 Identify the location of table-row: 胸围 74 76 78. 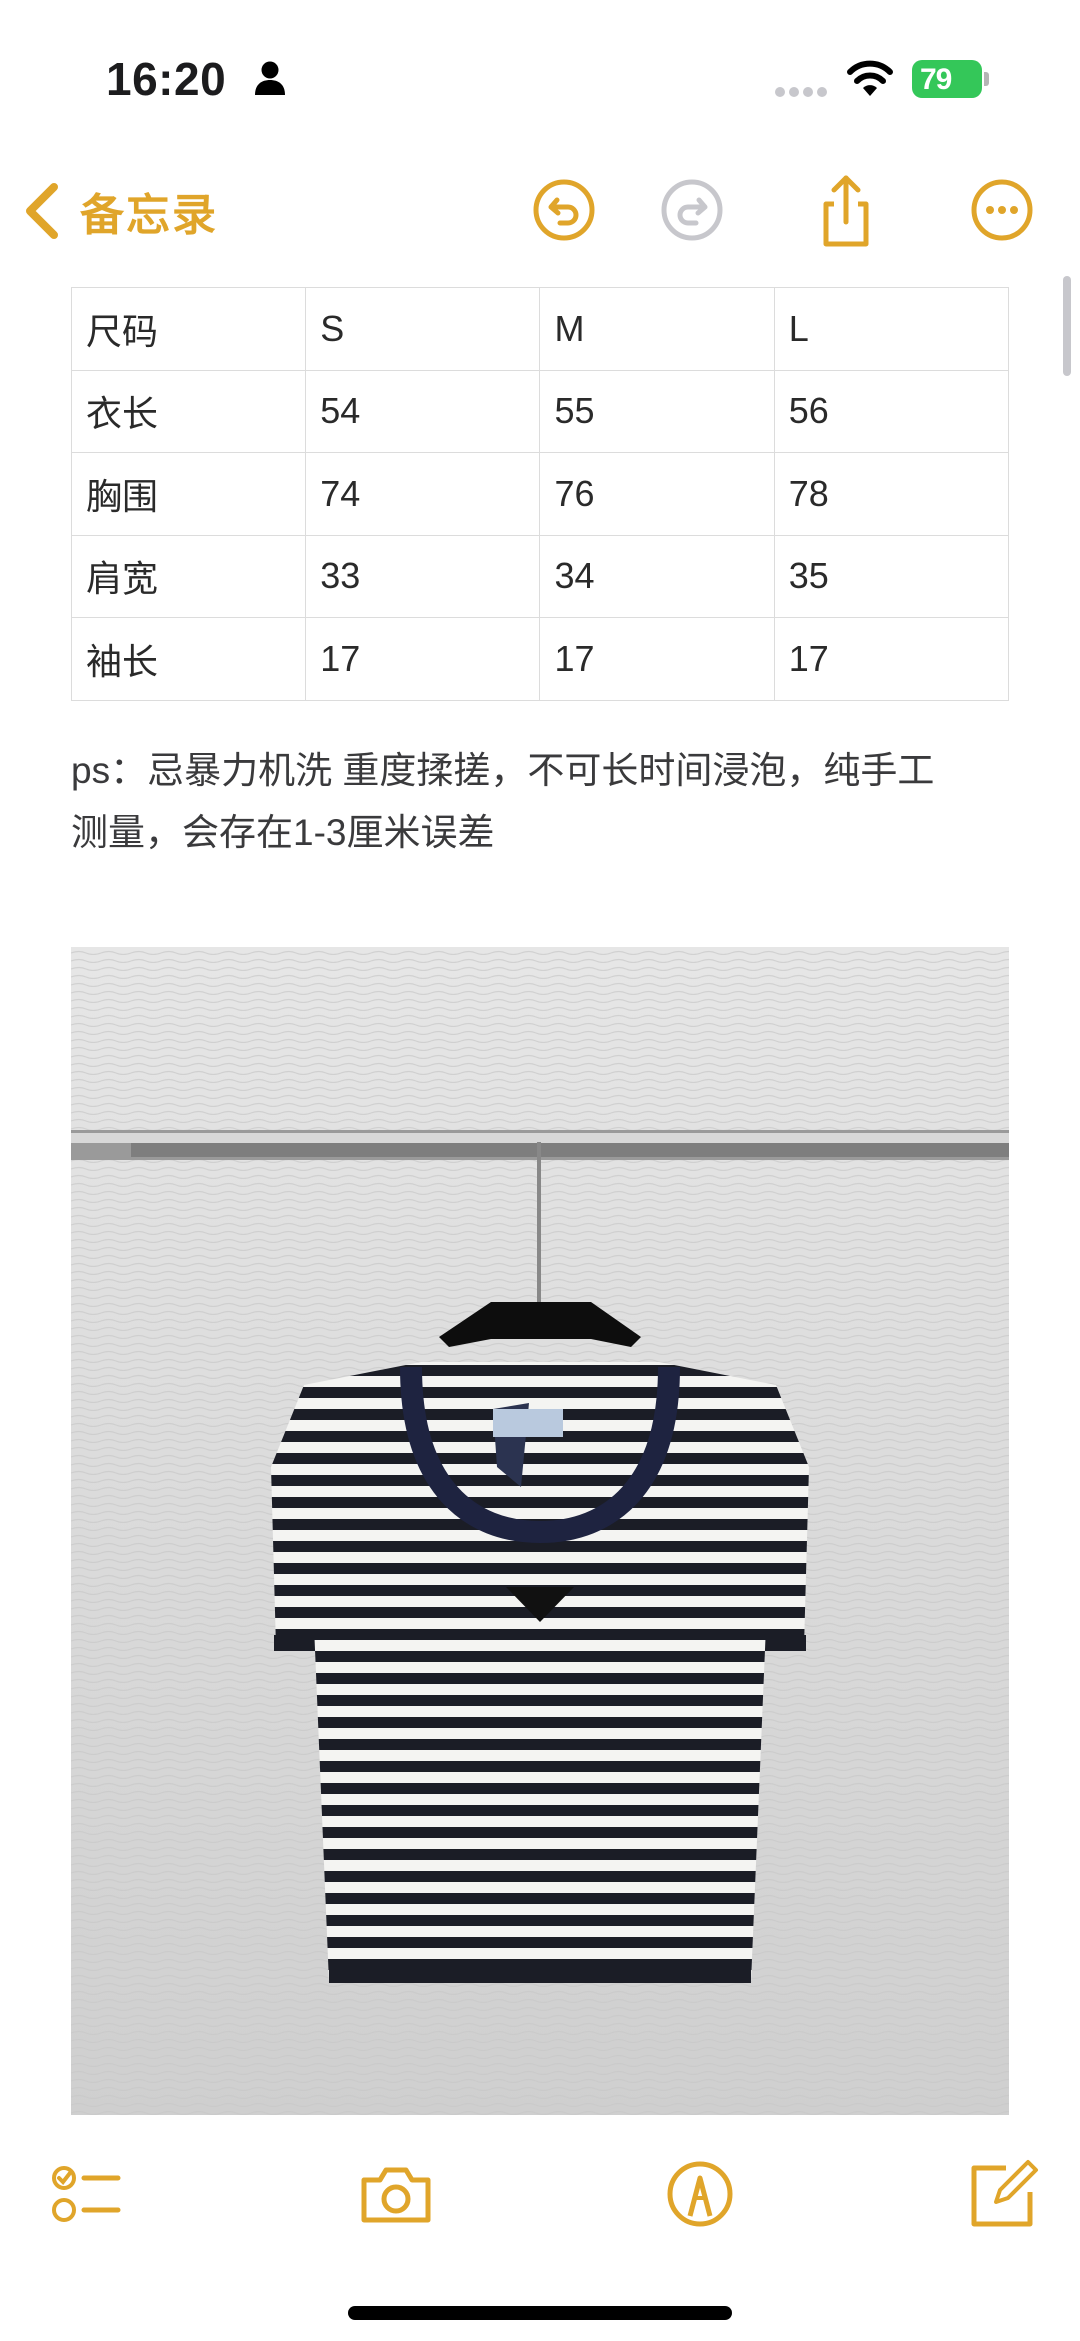
(540, 494).